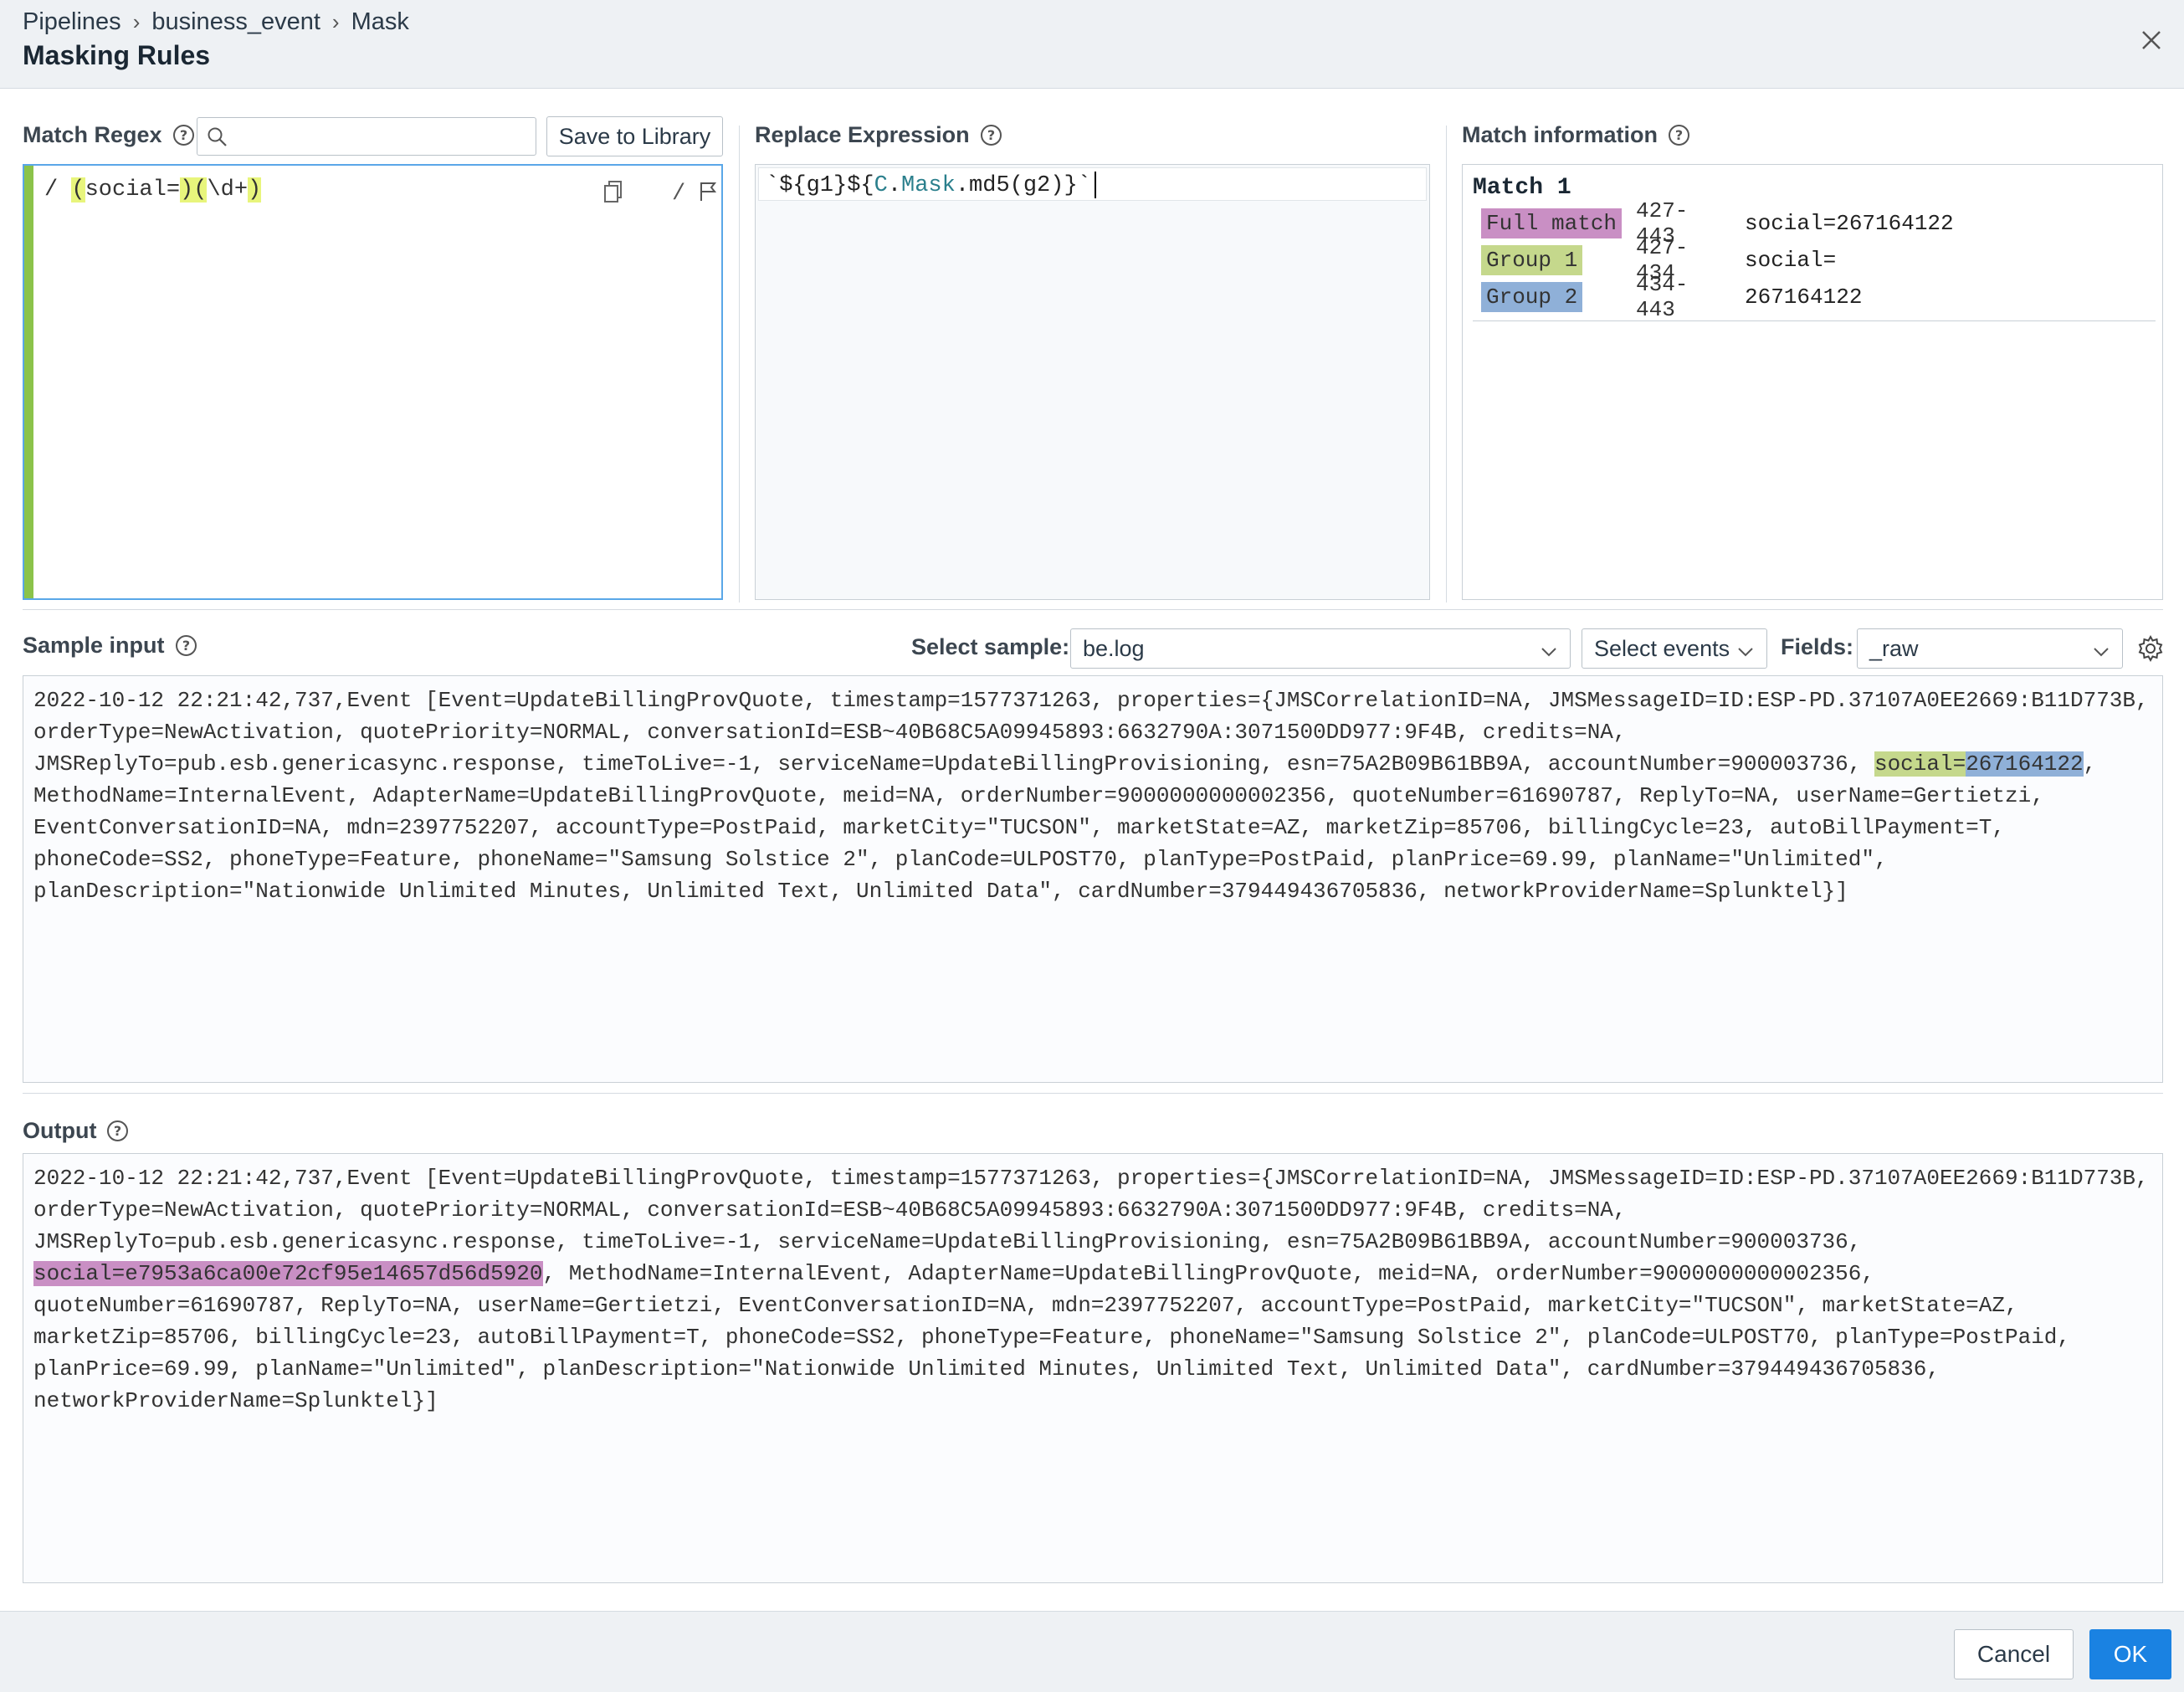 This screenshot has height=1692, width=2184. I want to click on page-title: Masking Rules, so click(117, 55).